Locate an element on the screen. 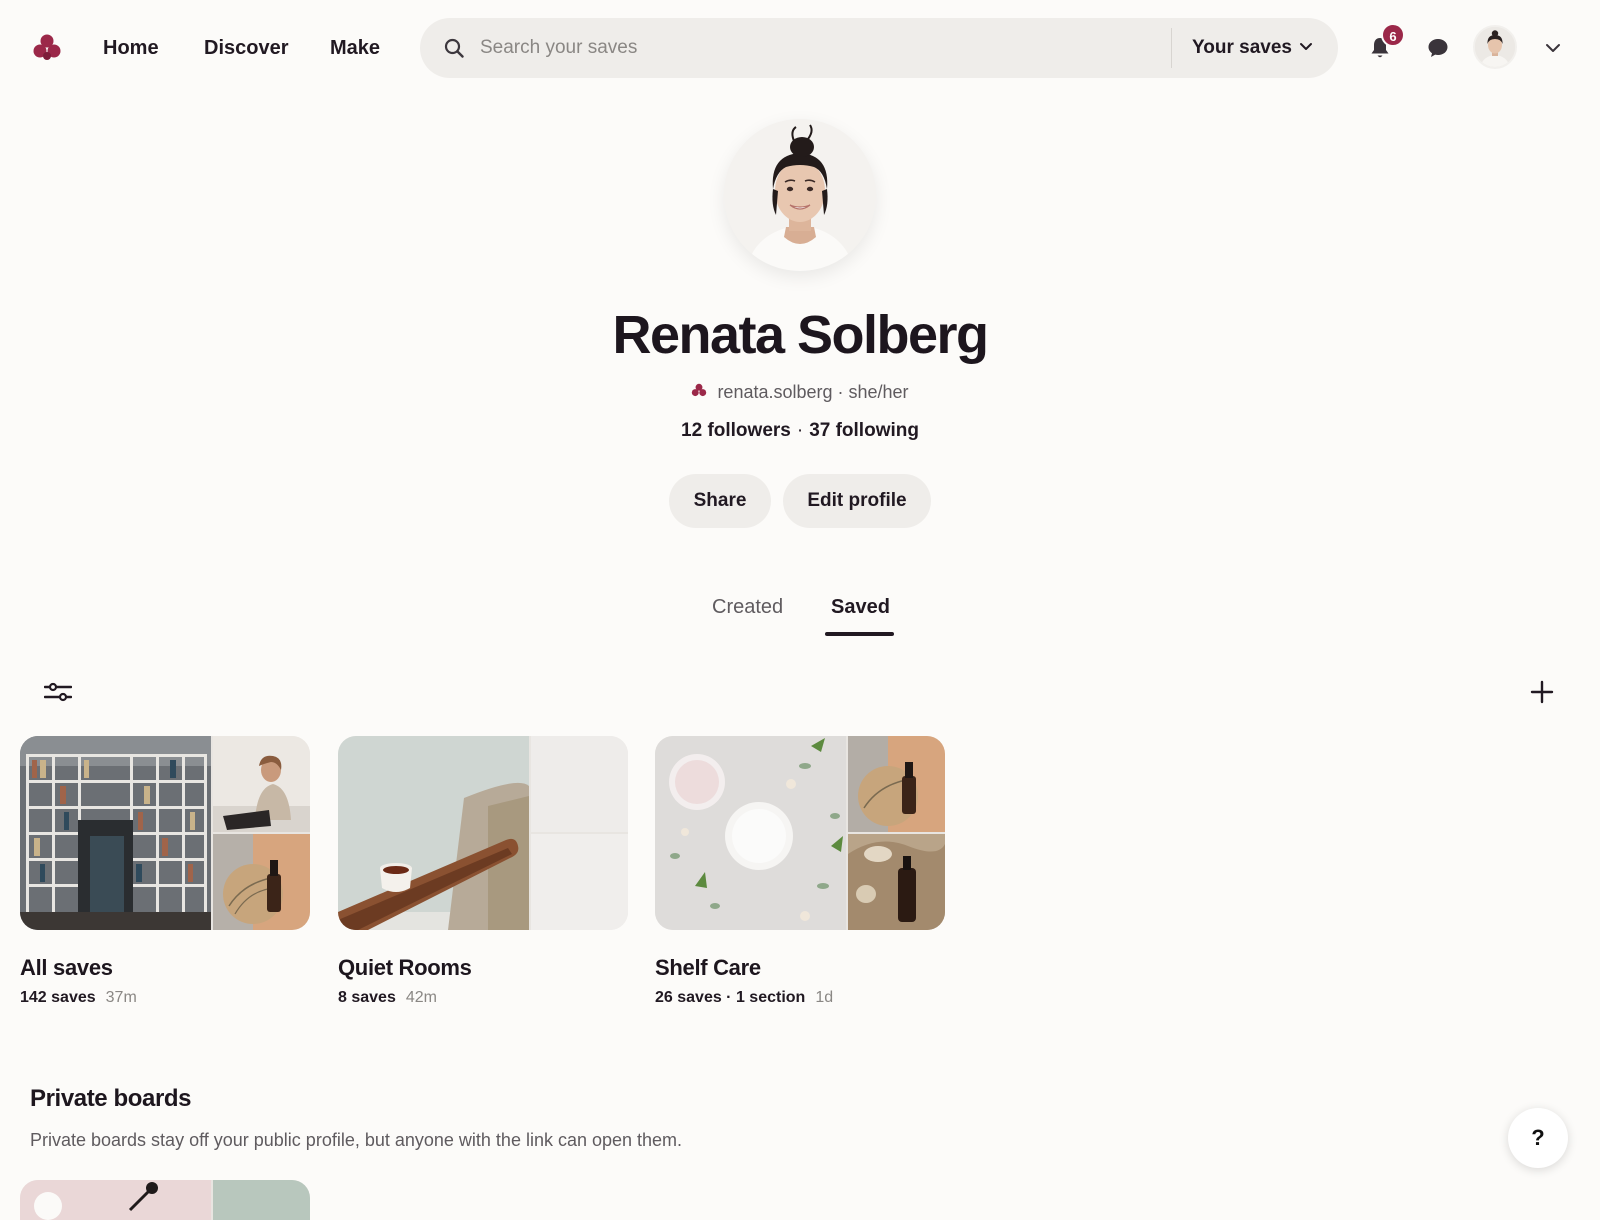  bottle-linen-image is located at coordinates (896, 882).